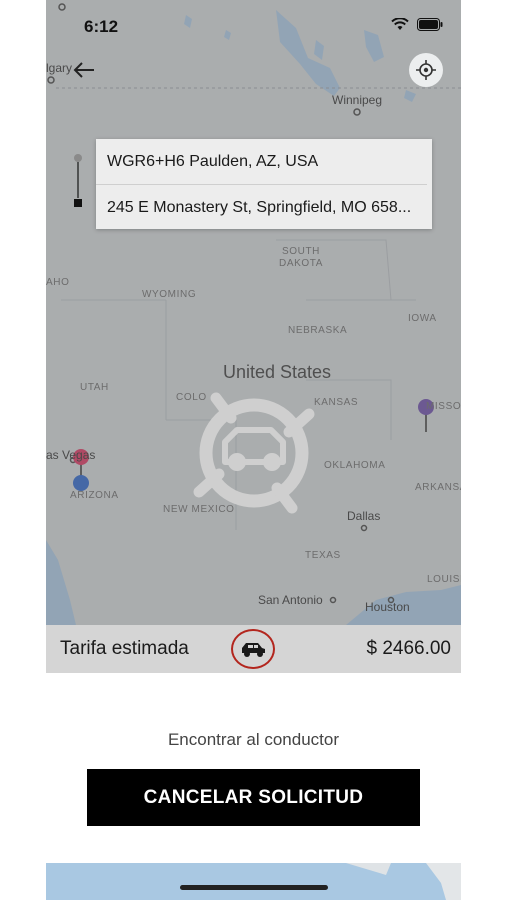  What do you see at coordinates (101, 26) in the screenshot?
I see `status-time: 6:12` at bounding box center [101, 26].